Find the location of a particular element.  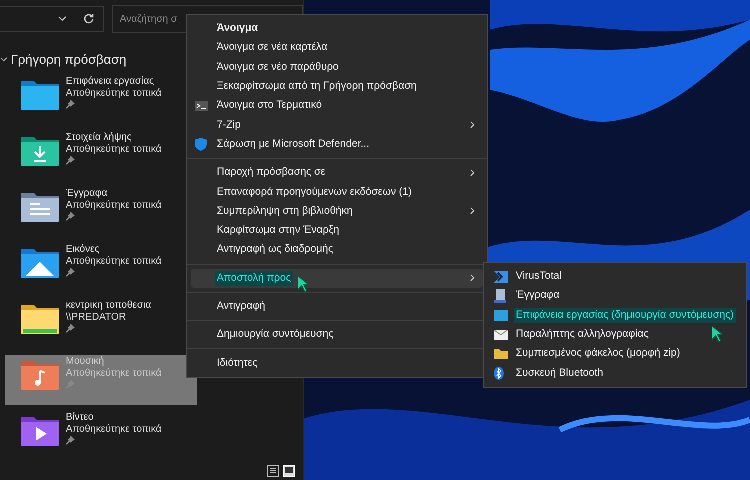

item-name: Στοιχεία λήψης is located at coordinates (99, 137).